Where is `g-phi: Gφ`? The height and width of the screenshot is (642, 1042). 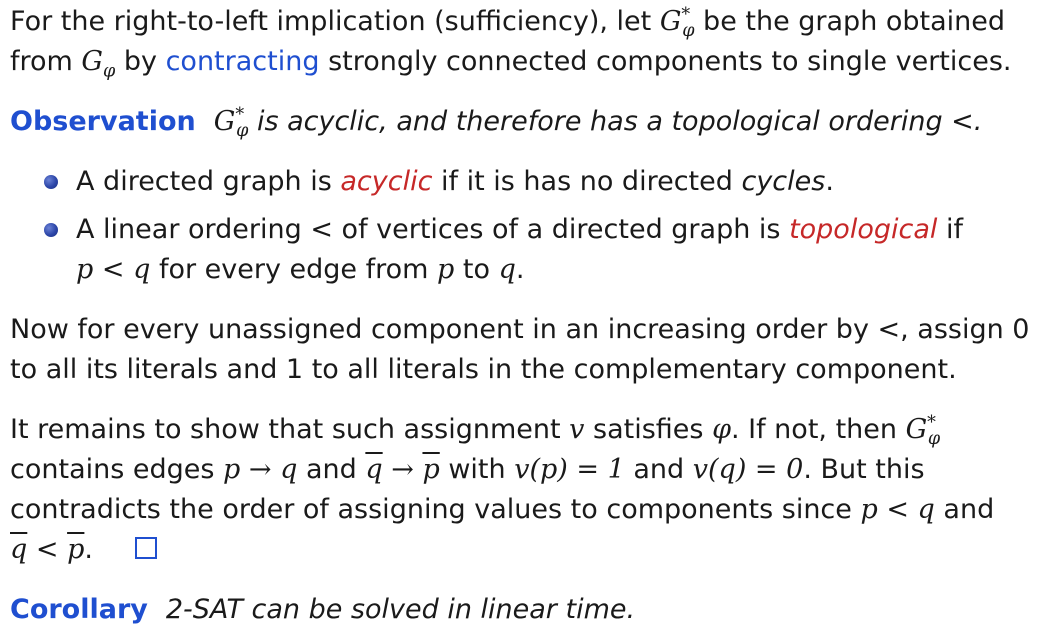 g-phi: Gφ is located at coordinates (98, 64).